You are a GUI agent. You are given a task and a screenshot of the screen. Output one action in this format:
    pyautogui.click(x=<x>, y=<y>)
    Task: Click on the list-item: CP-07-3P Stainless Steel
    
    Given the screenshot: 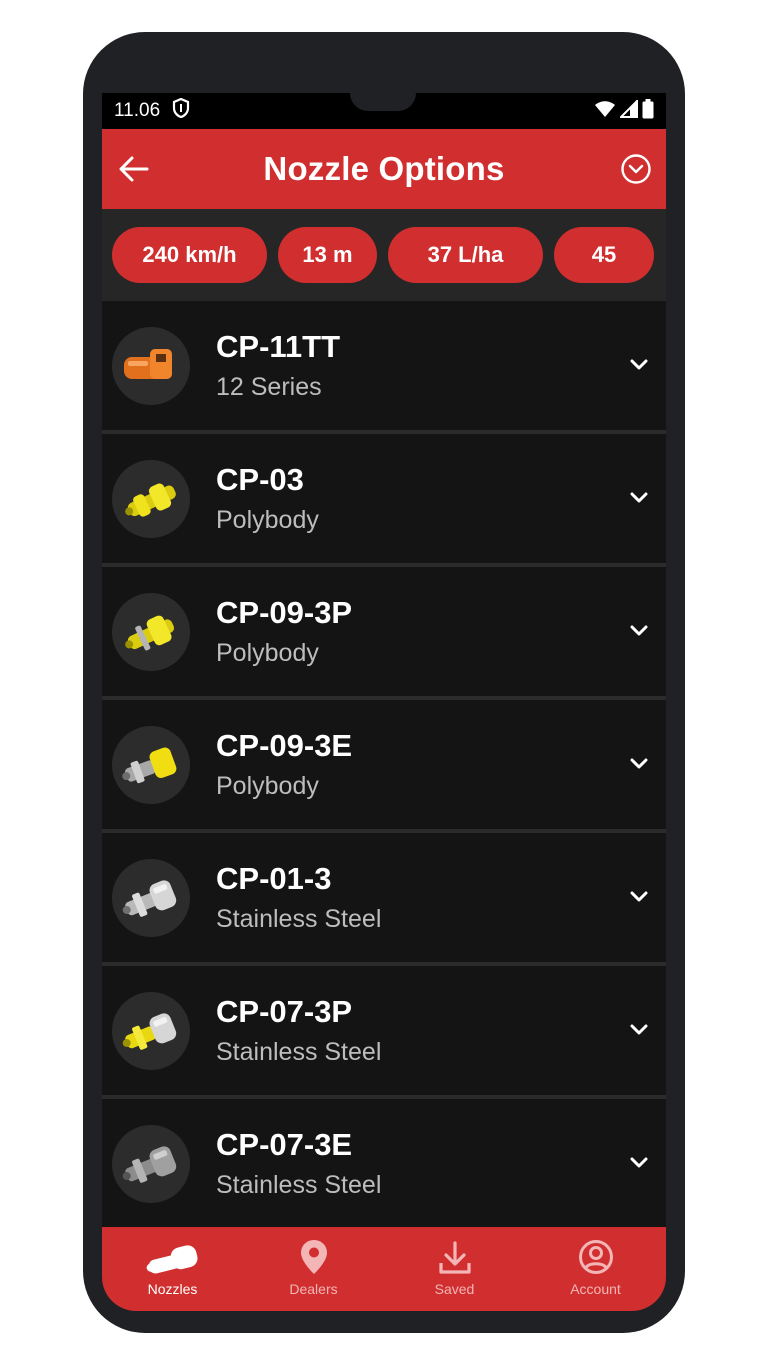 What is the action you would take?
    pyautogui.click(x=384, y=1030)
    